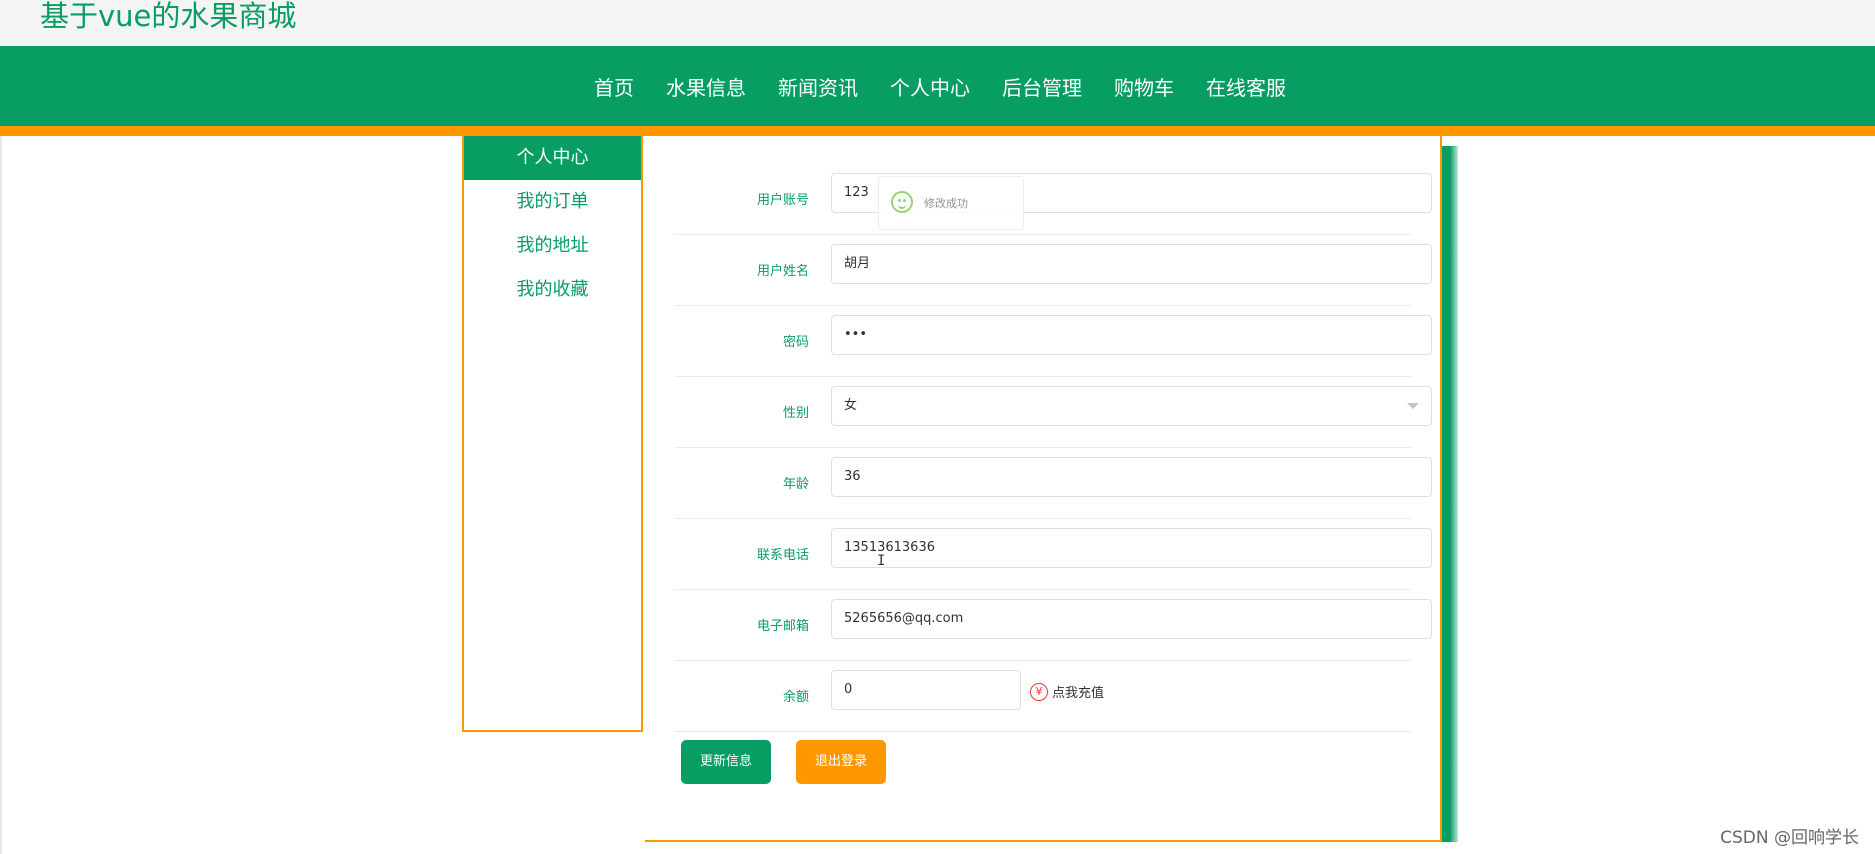  Describe the element at coordinates (552, 202) in the screenshot. I see `sidebar-item-my-orders: 我的订单` at that location.